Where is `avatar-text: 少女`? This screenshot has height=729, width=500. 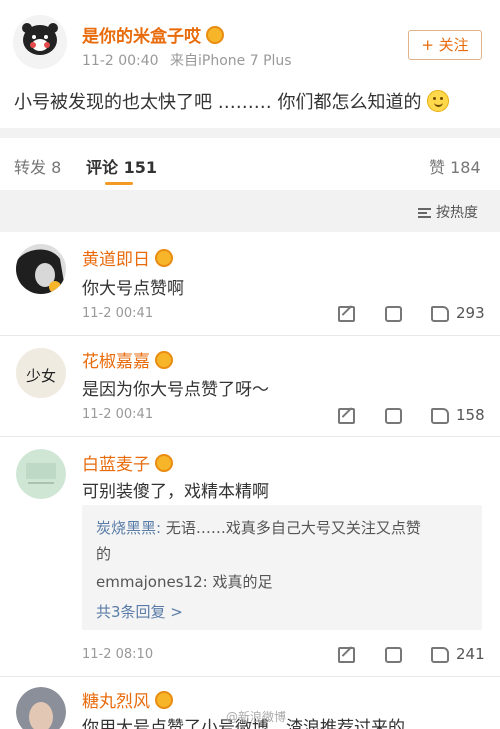 avatar-text: 少女 is located at coordinates (41, 376).